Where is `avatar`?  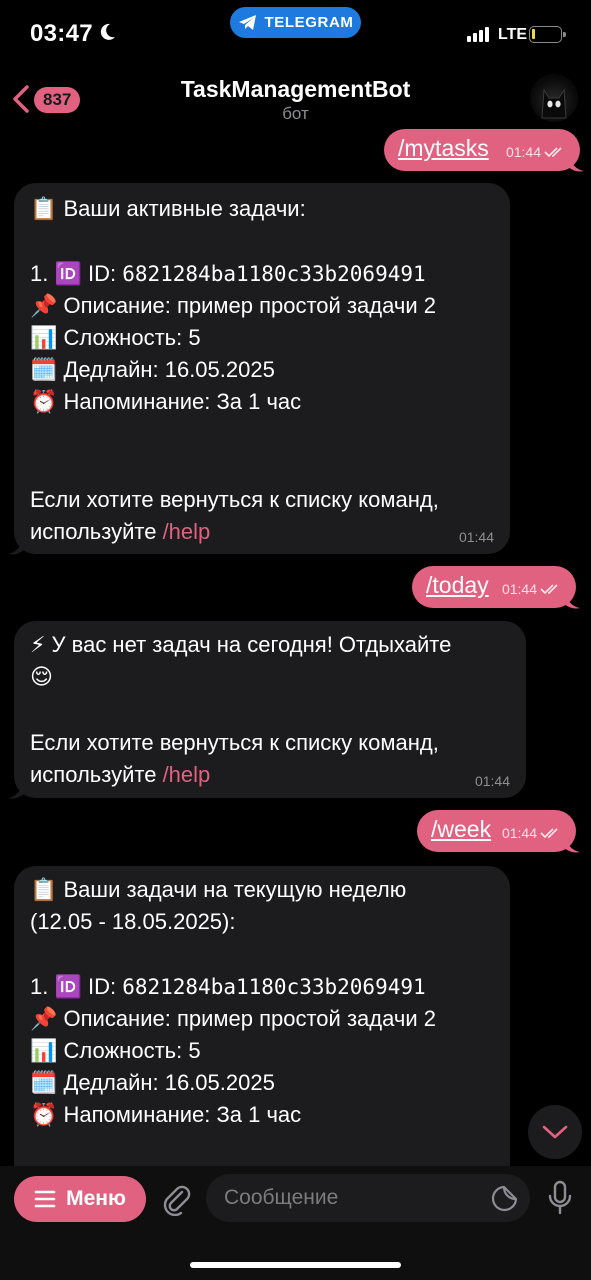
avatar is located at coordinates (554, 98).